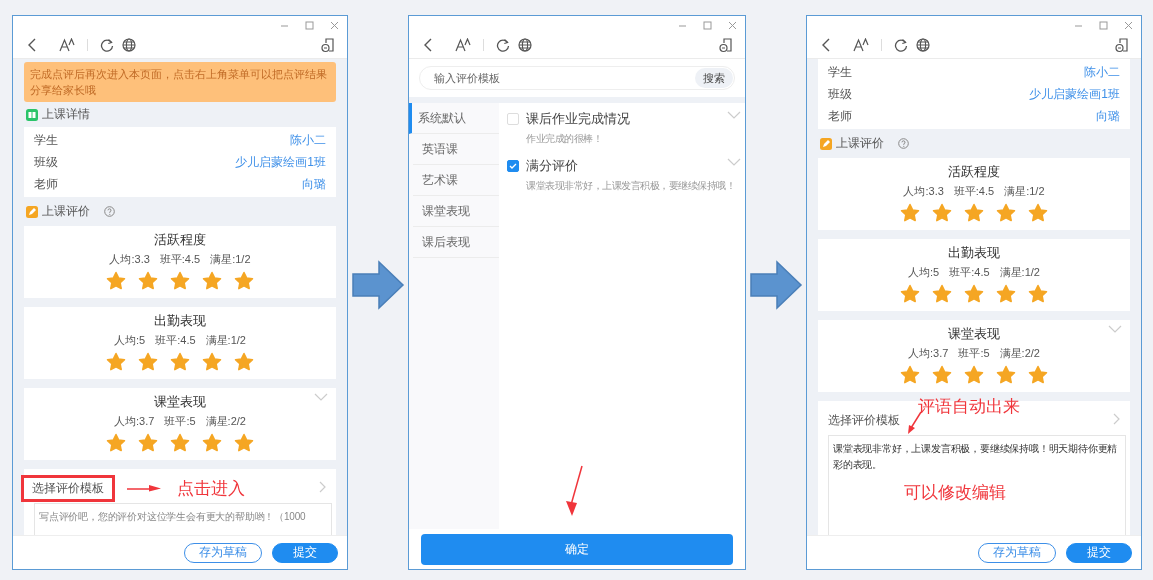 The image size is (1153, 580). What do you see at coordinates (180, 240) in the screenshot?
I see `rating-title: 活跃程度` at bounding box center [180, 240].